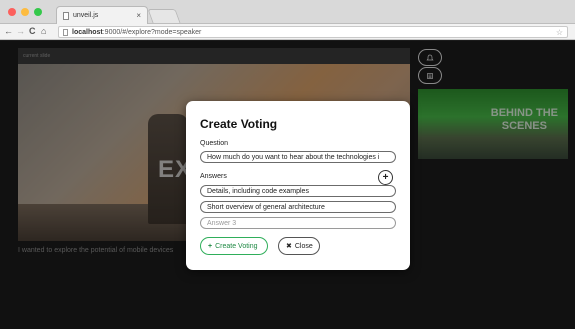 The width and height of the screenshot is (575, 329). Describe the element at coordinates (12, 12) in the screenshot. I see `close-window-button` at that location.